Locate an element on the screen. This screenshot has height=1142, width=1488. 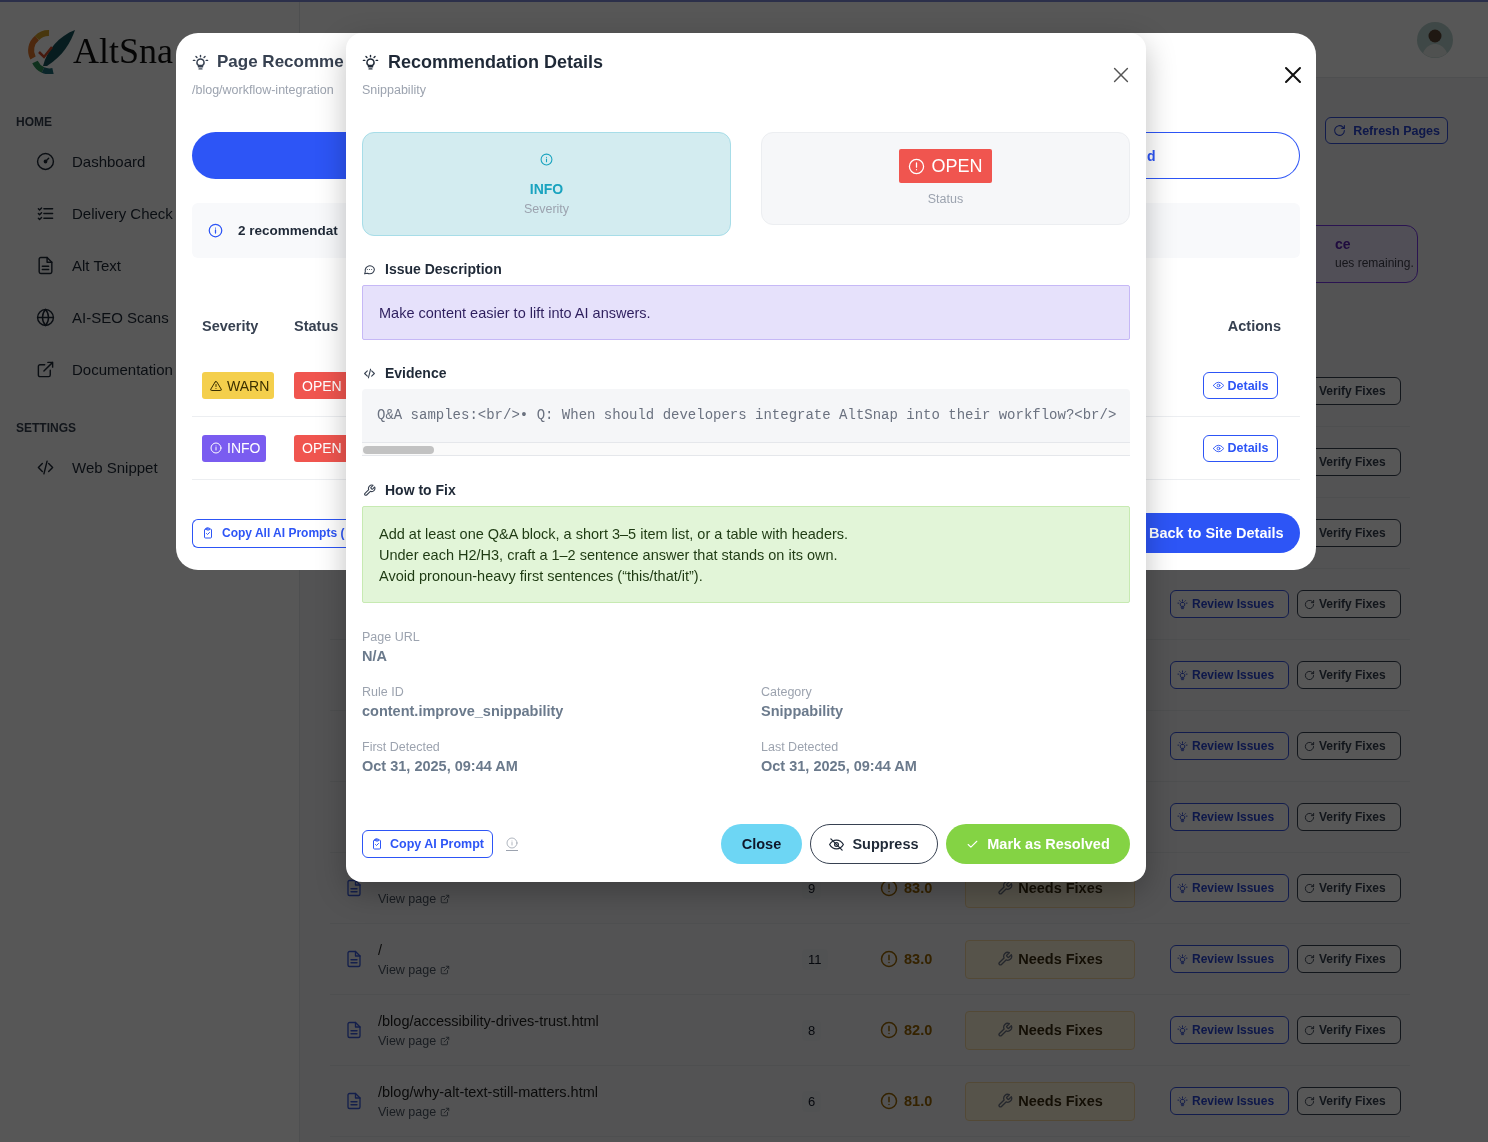
copy-prompts-button: Copy All AI Prompts ( is located at coordinates (269, 533).